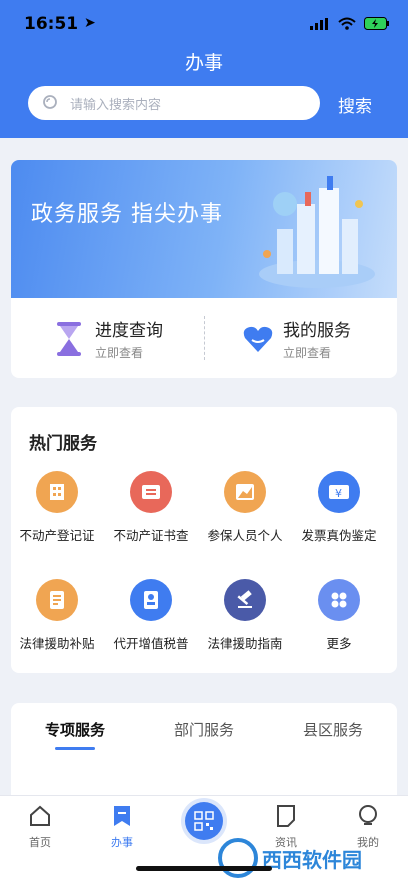 This screenshot has height=883, width=408. I want to click on banner-illustration, so click(317, 232).